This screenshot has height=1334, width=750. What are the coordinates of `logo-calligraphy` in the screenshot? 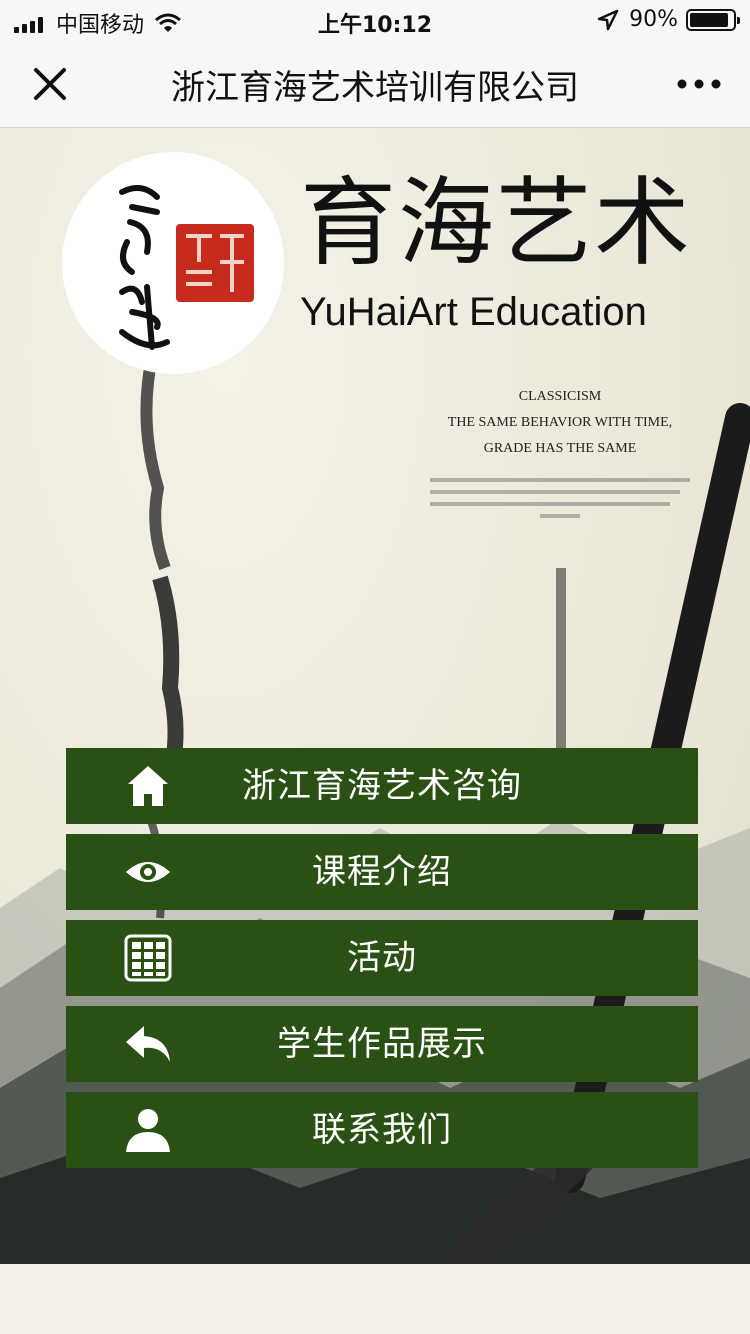 It's located at (186, 267).